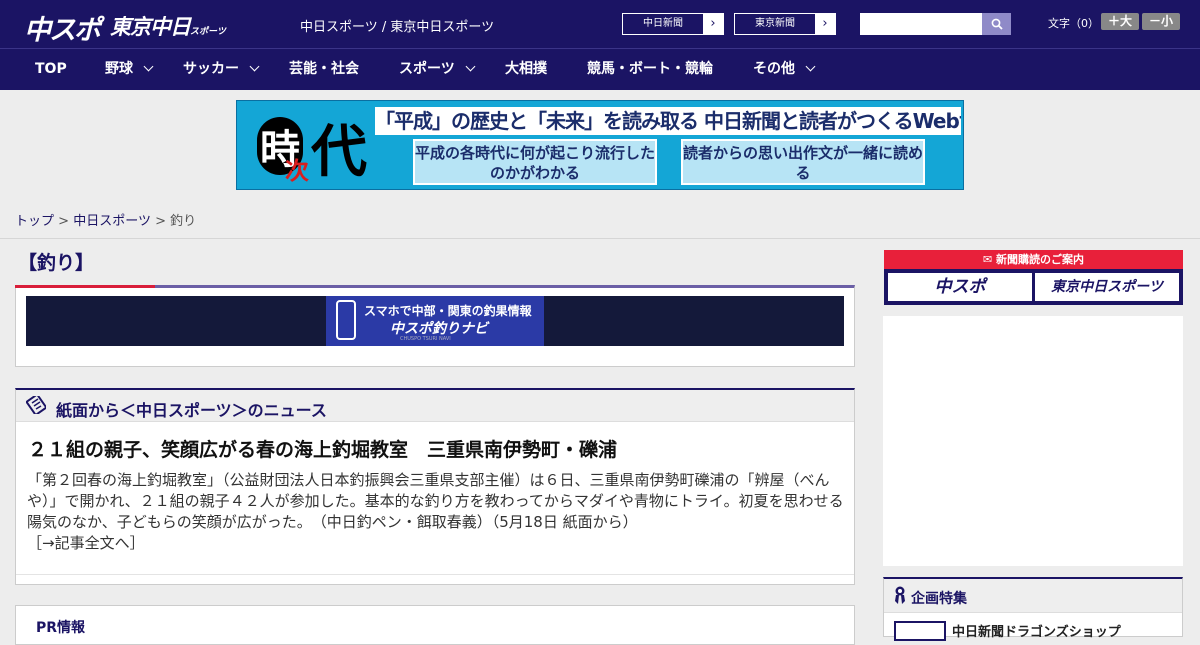  I want to click on kikaku-title: 企画特集, so click(939, 599).